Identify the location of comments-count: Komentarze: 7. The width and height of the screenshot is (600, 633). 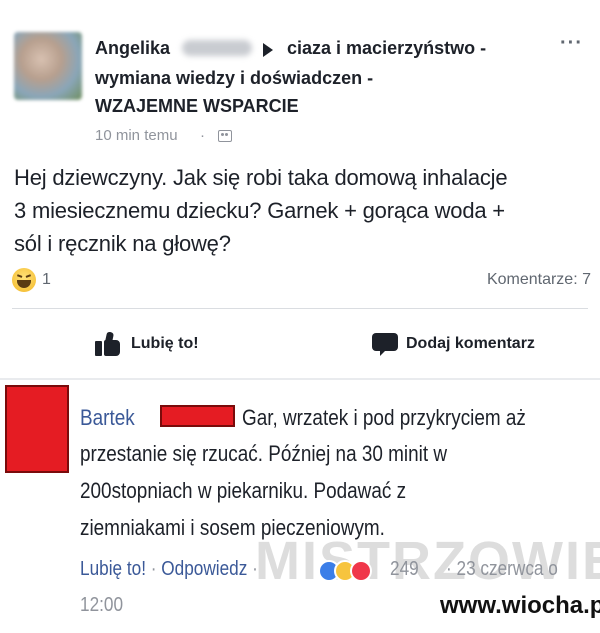
(539, 280).